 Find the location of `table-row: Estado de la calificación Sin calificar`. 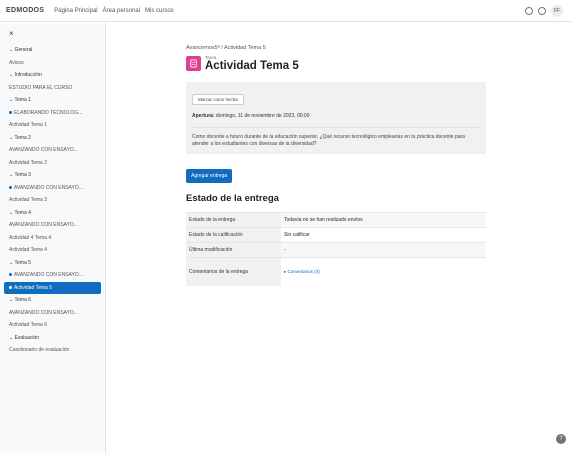

table-row: Estado de la calificación Sin calificar is located at coordinates (336, 235).